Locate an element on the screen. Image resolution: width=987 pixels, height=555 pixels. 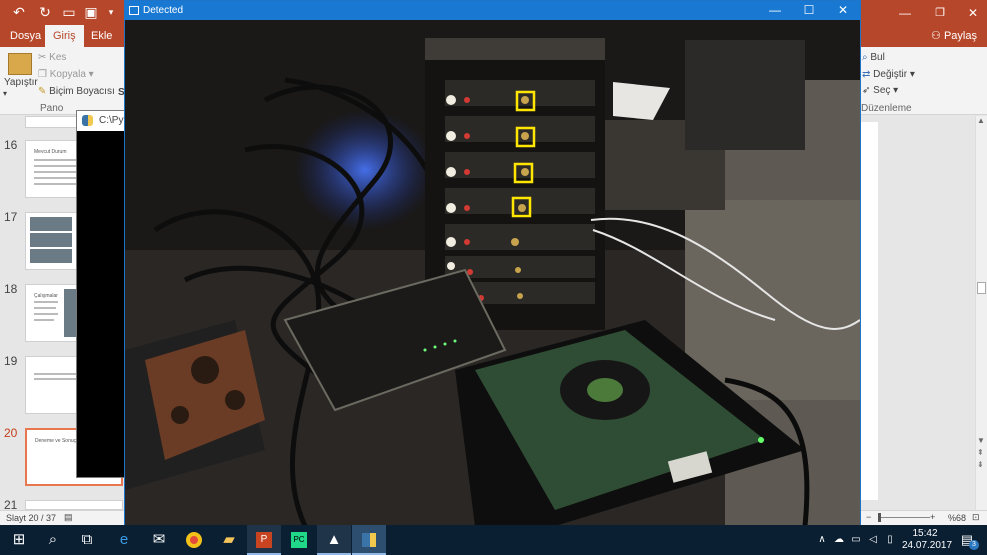
tray-overflow-icon: ∧ is located at coordinates (822, 540).